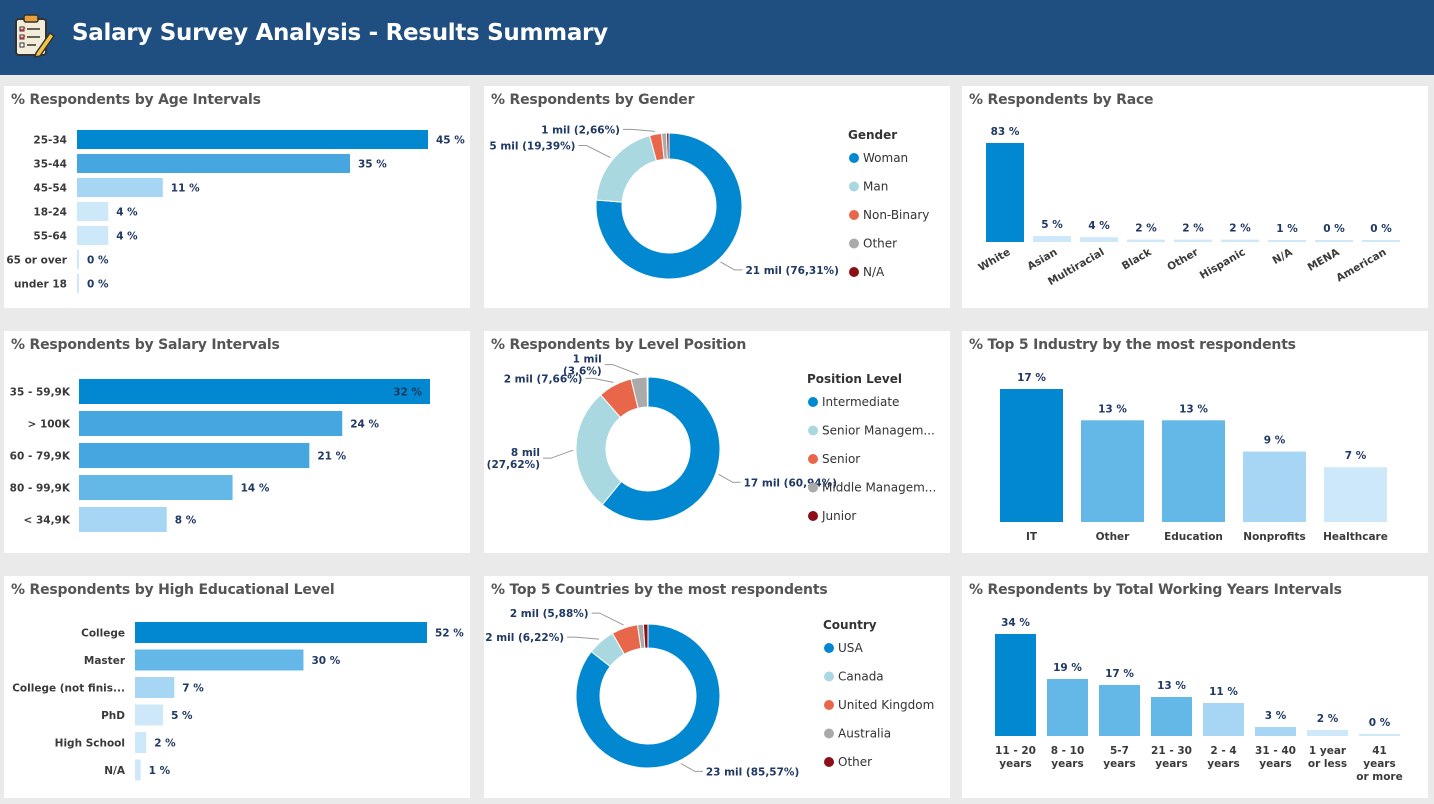  What do you see at coordinates (325, 661) in the screenshot?
I see `data-label: 30 %` at bounding box center [325, 661].